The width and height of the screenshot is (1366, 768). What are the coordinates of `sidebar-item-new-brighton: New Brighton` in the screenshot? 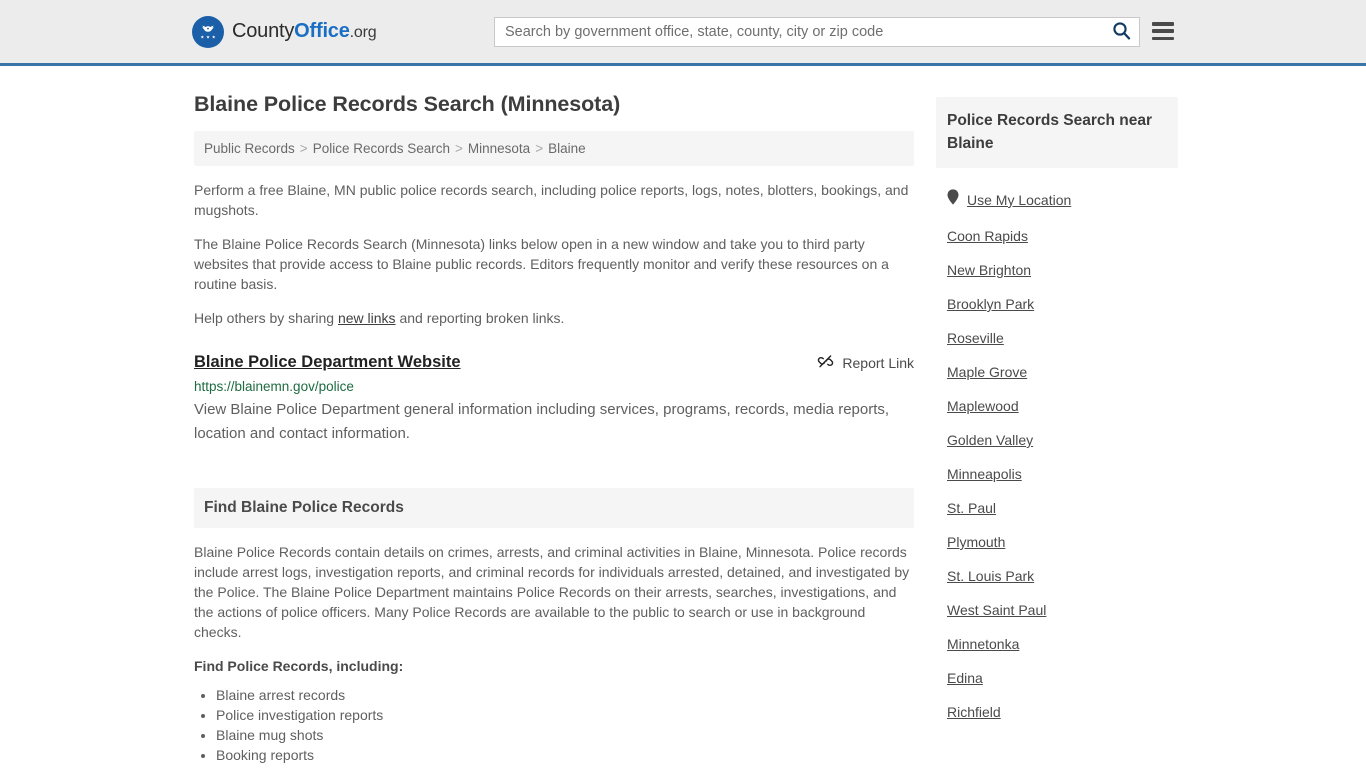 It's located at (1057, 270).